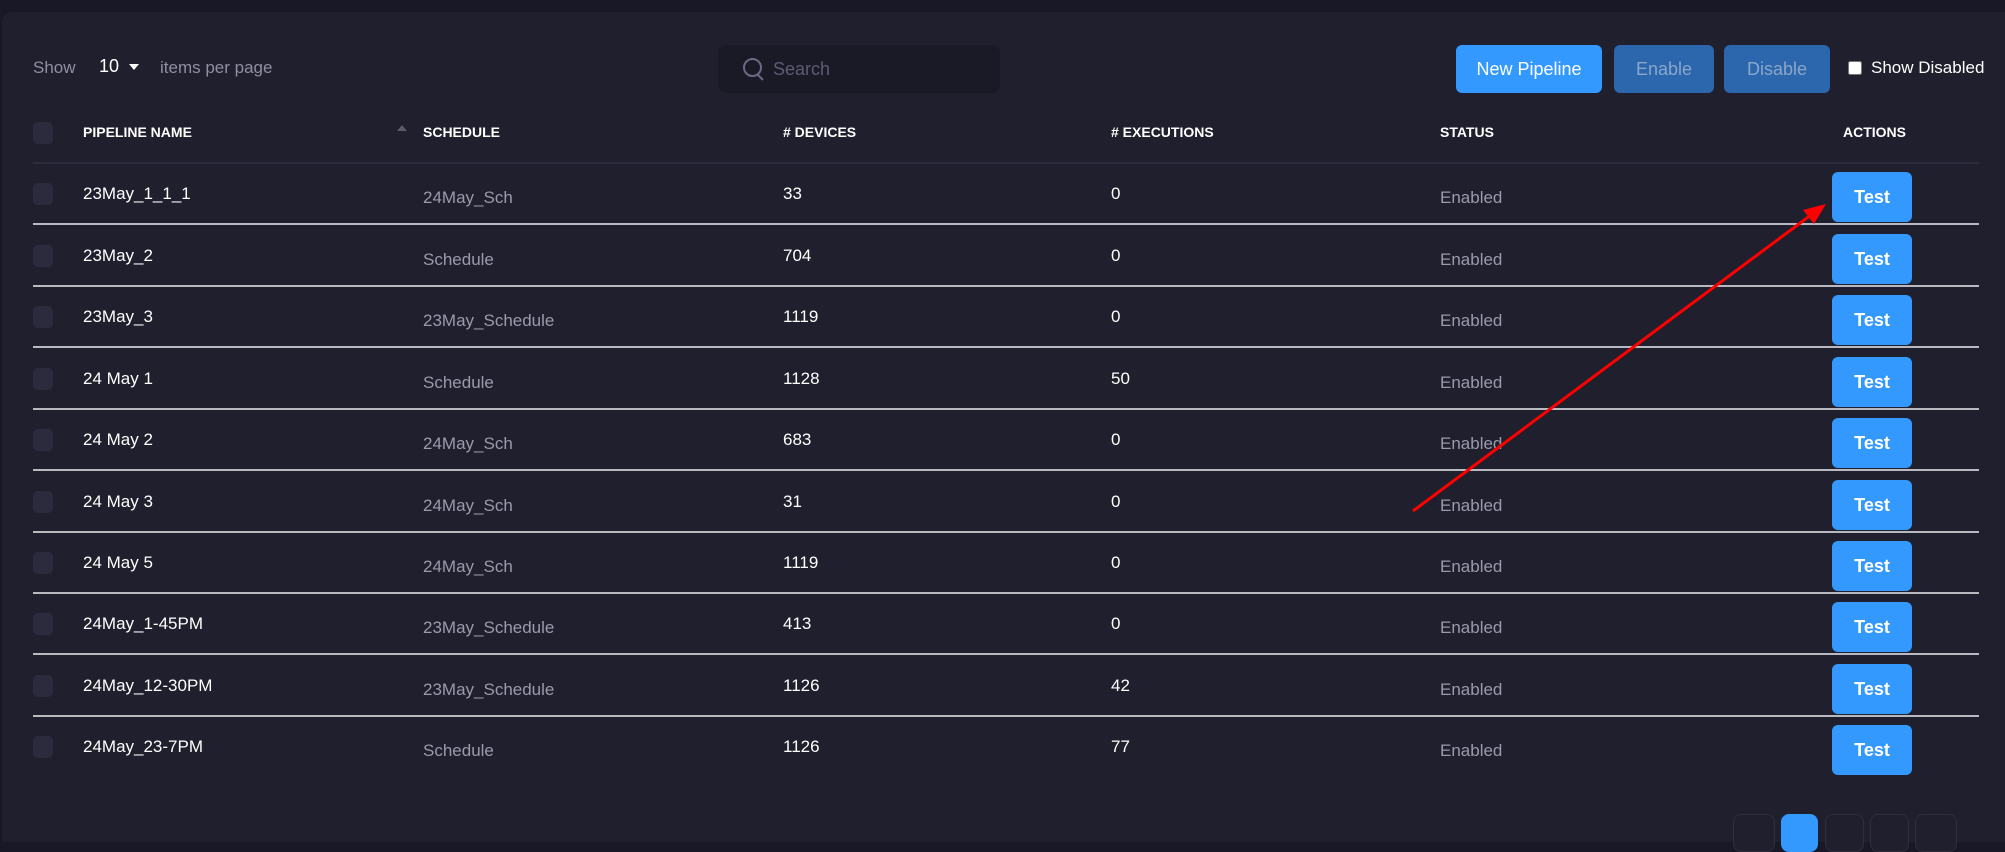 Image resolution: width=2005 pixels, height=852 pixels. I want to click on table-row: 24May_23-7PM Schedule 1126 77 Enabled Test, so click(1002, 747).